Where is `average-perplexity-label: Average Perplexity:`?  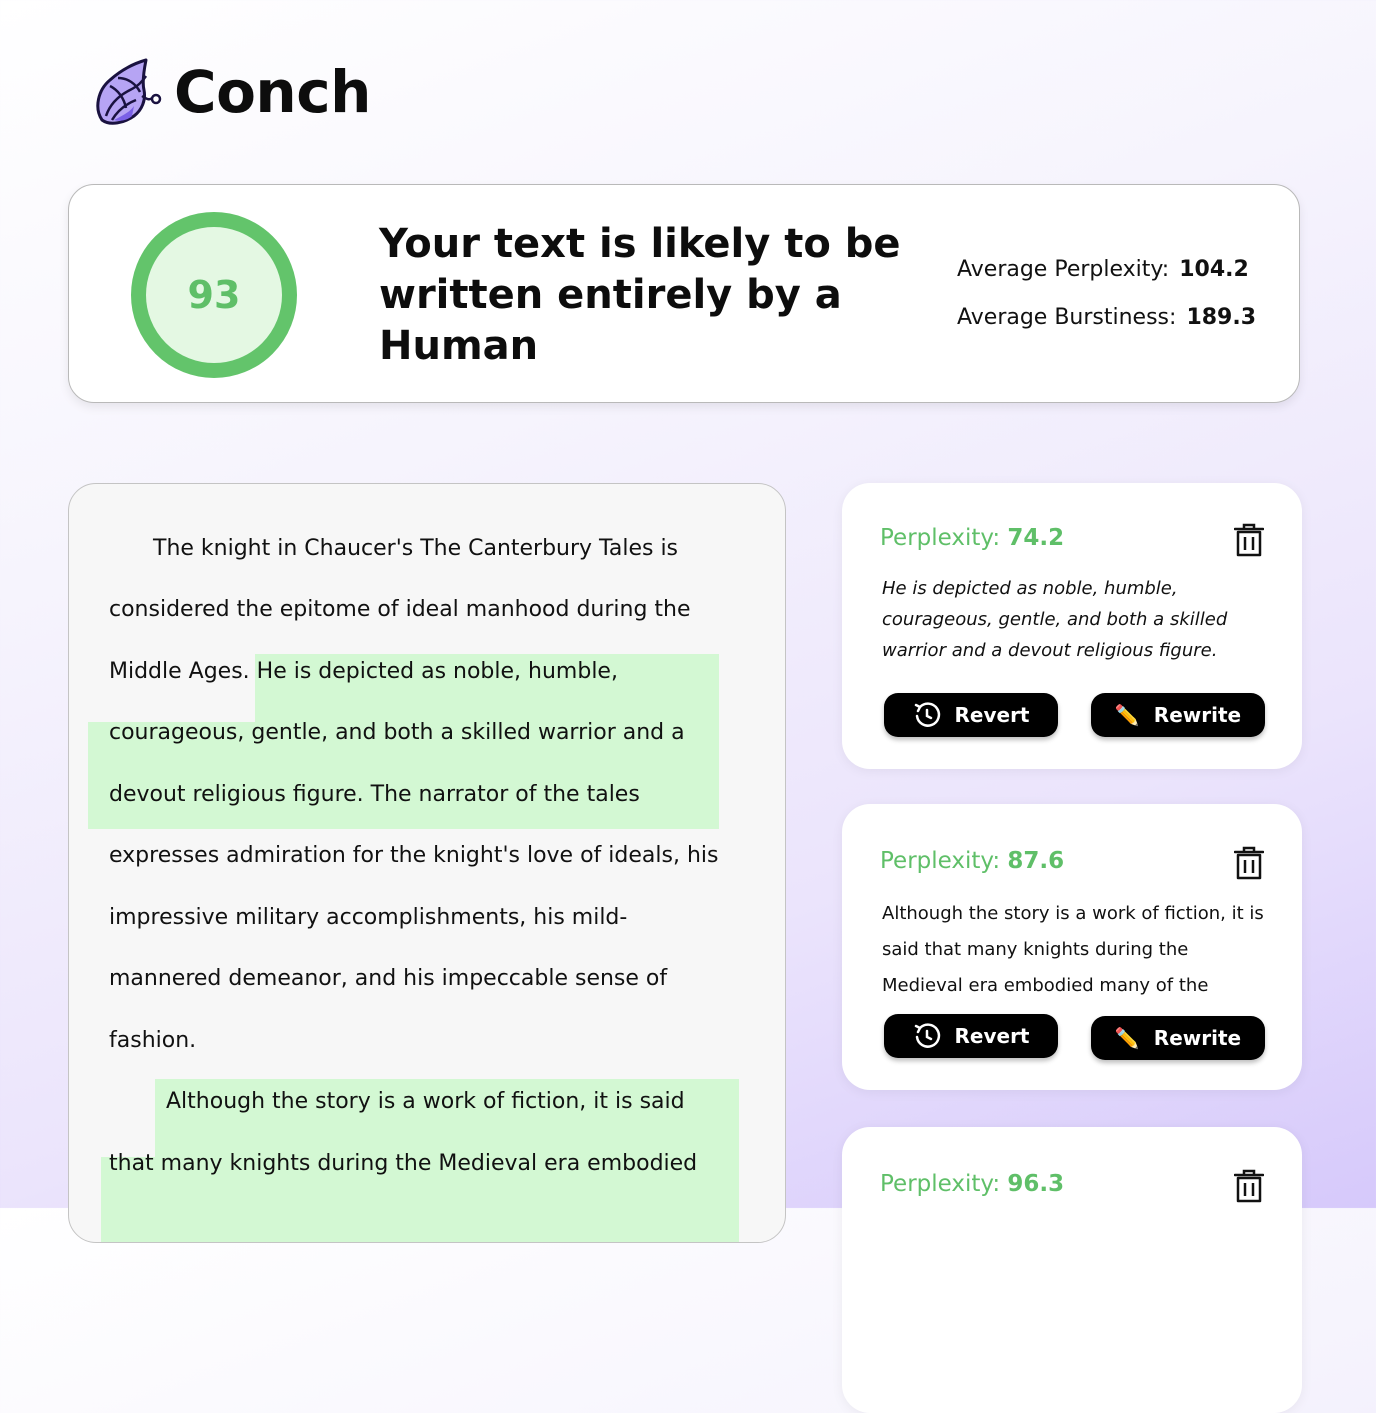 average-perplexity-label: Average Perplexity: is located at coordinates (1063, 269).